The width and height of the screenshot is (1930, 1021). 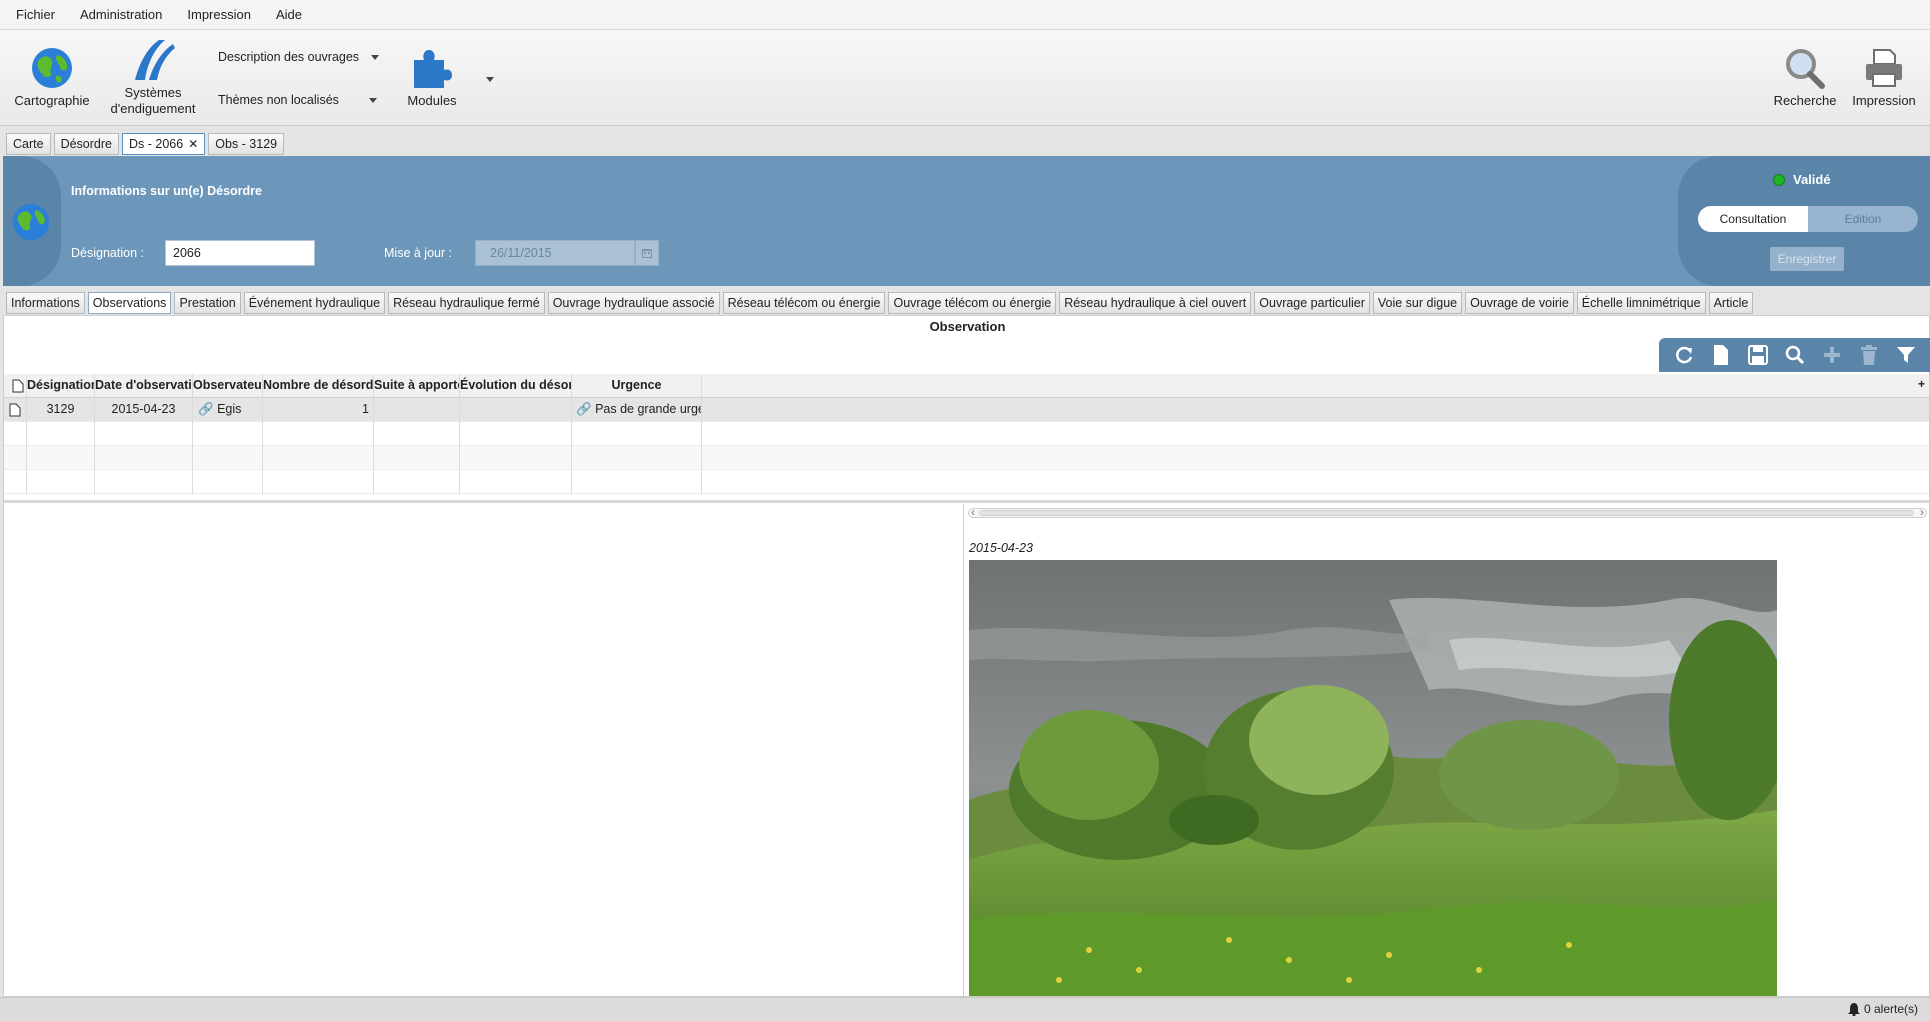 I want to click on description-ouvrages-dropdown: Description des ouvrages, so click(x=299, y=57).